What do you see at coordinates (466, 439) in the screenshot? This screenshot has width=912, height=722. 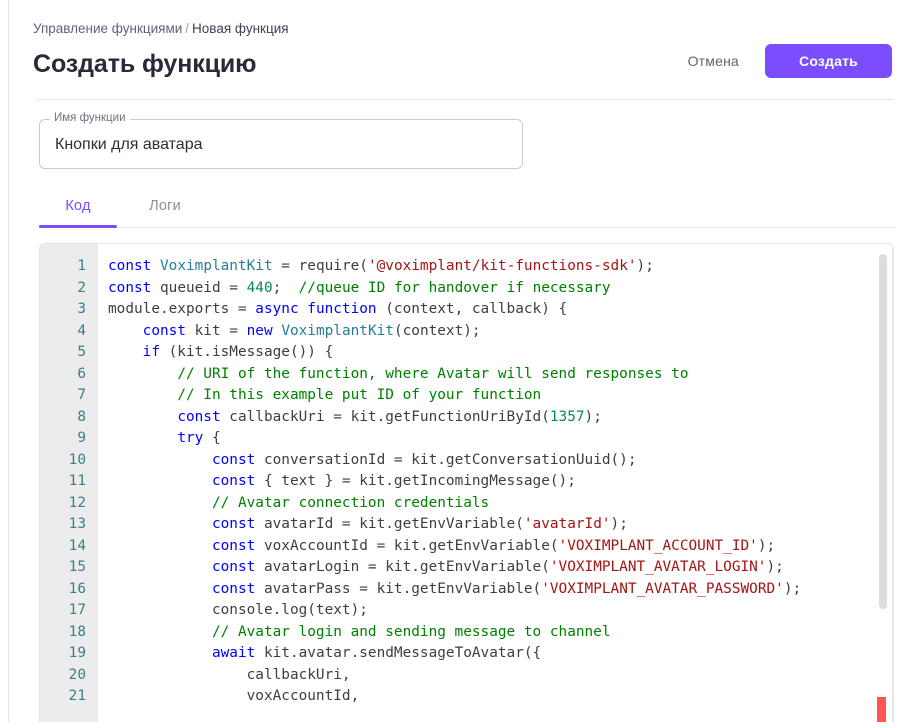 I see `code-line: 9 try {` at bounding box center [466, 439].